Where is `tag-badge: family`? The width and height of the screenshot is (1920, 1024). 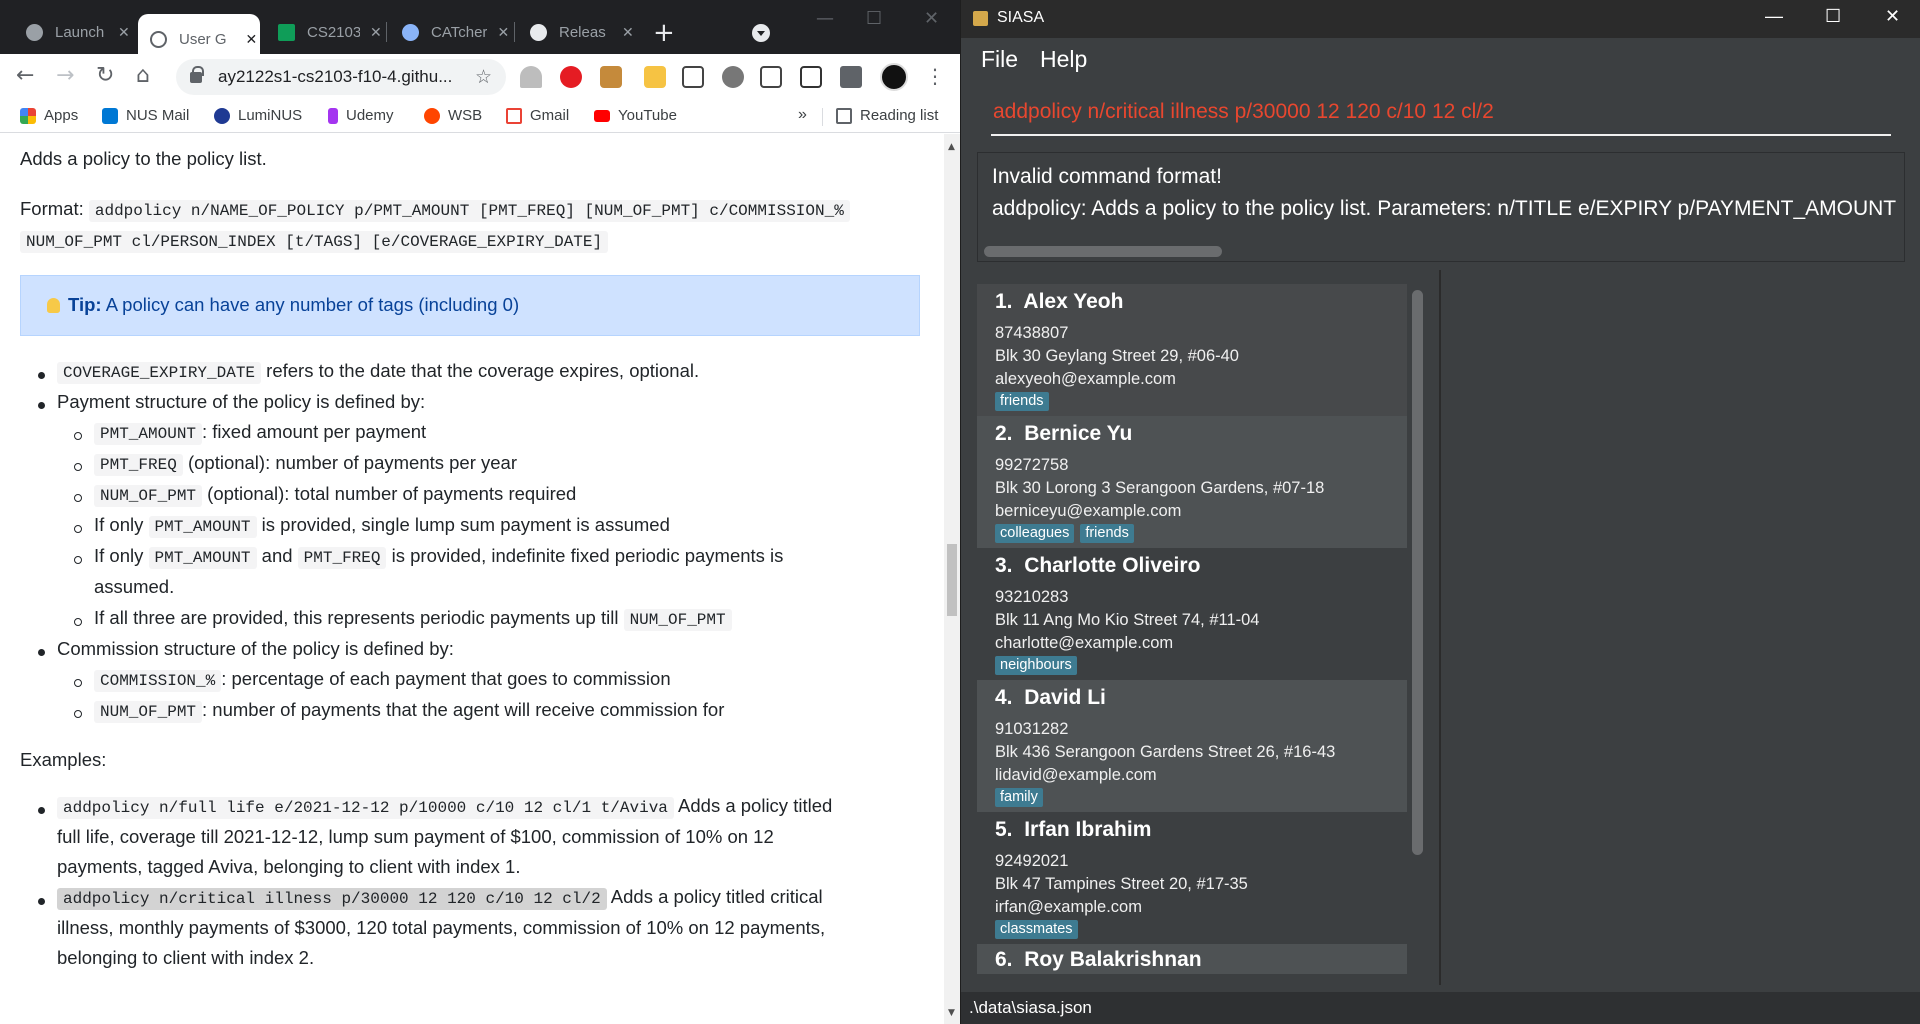
tag-badge: family is located at coordinates (1019, 797).